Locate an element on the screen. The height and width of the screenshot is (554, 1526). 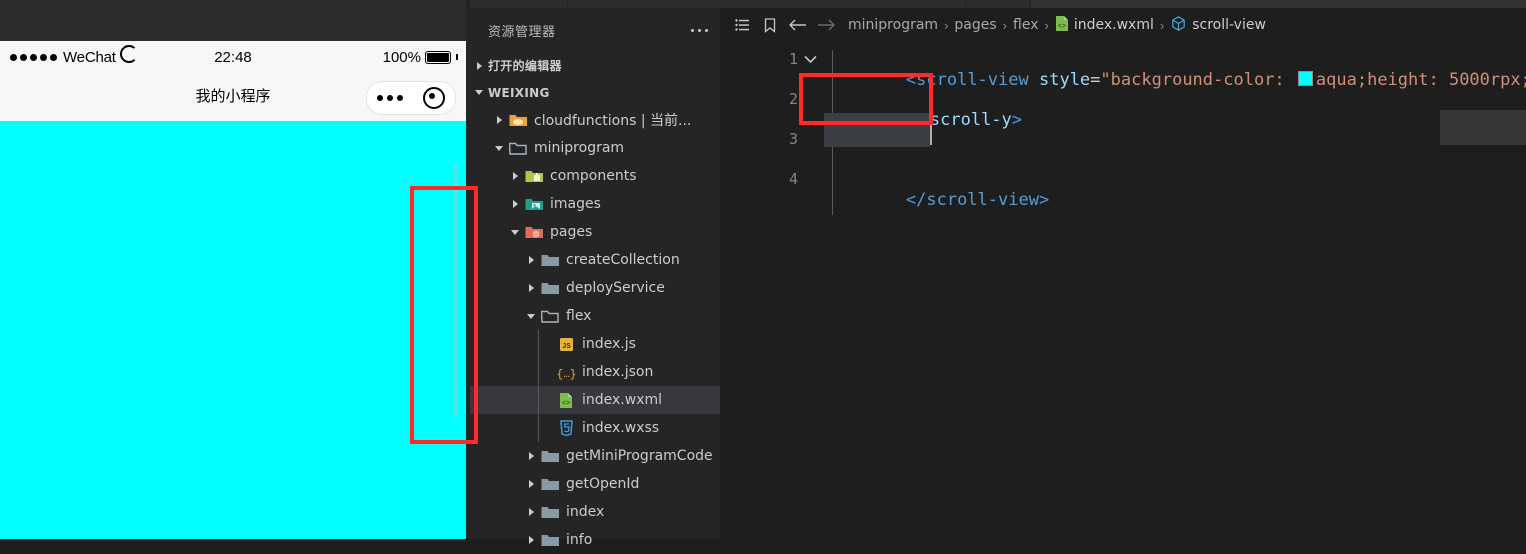
tree-item-label: images is located at coordinates (575, 204).